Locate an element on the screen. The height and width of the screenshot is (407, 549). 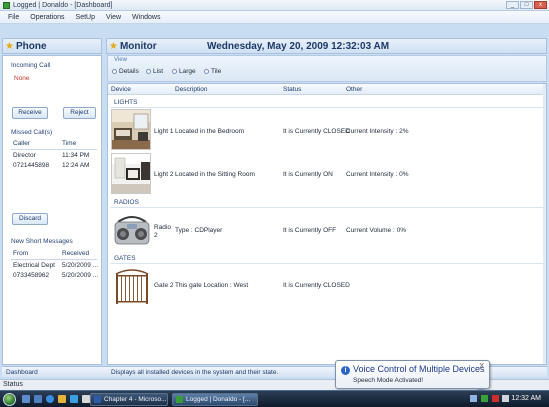
window-titlebar: Logged | Donaldo - [Dashboard] _ □ x is located at coordinates (274, 5).